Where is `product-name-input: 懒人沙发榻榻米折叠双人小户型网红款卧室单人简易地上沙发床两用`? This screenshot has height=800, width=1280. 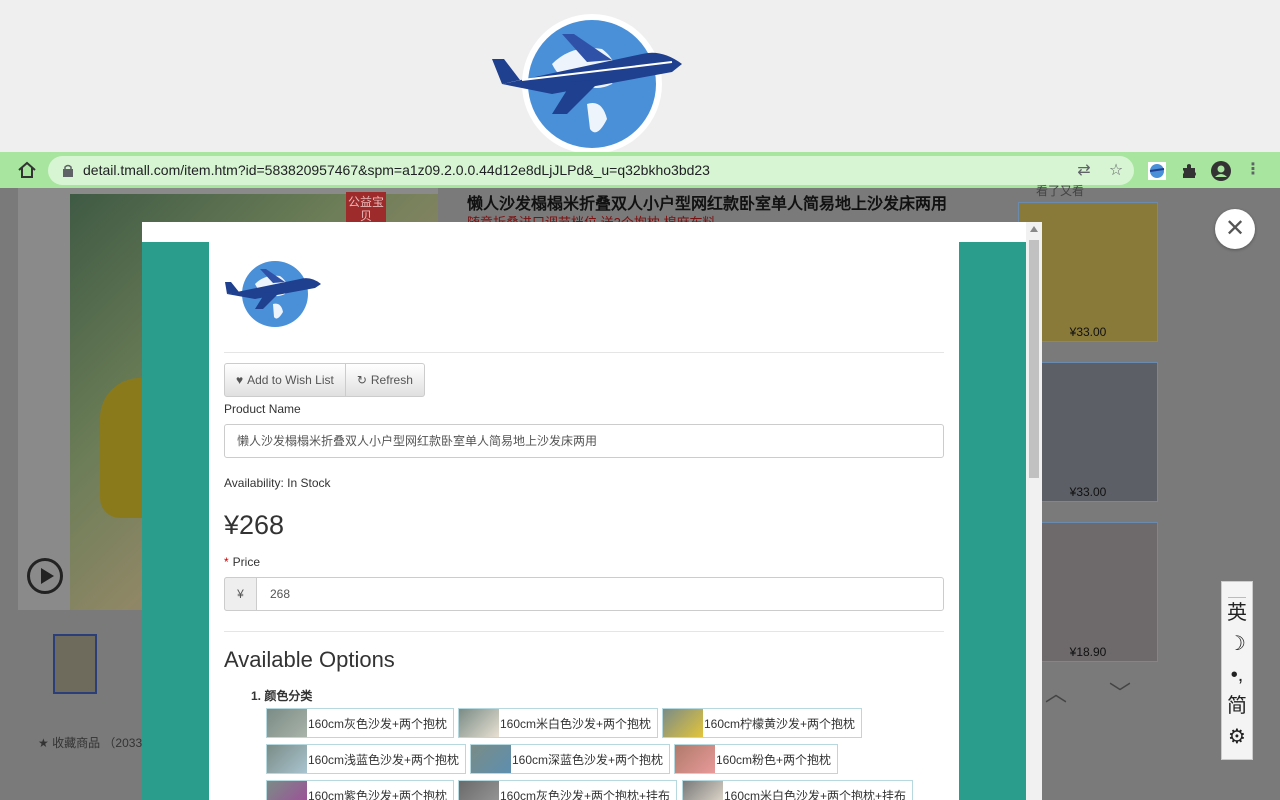
product-name-input: 懒人沙发榻榻米折叠双人小户型网红款卧室单人简易地上沙发床两用 is located at coordinates (584, 441).